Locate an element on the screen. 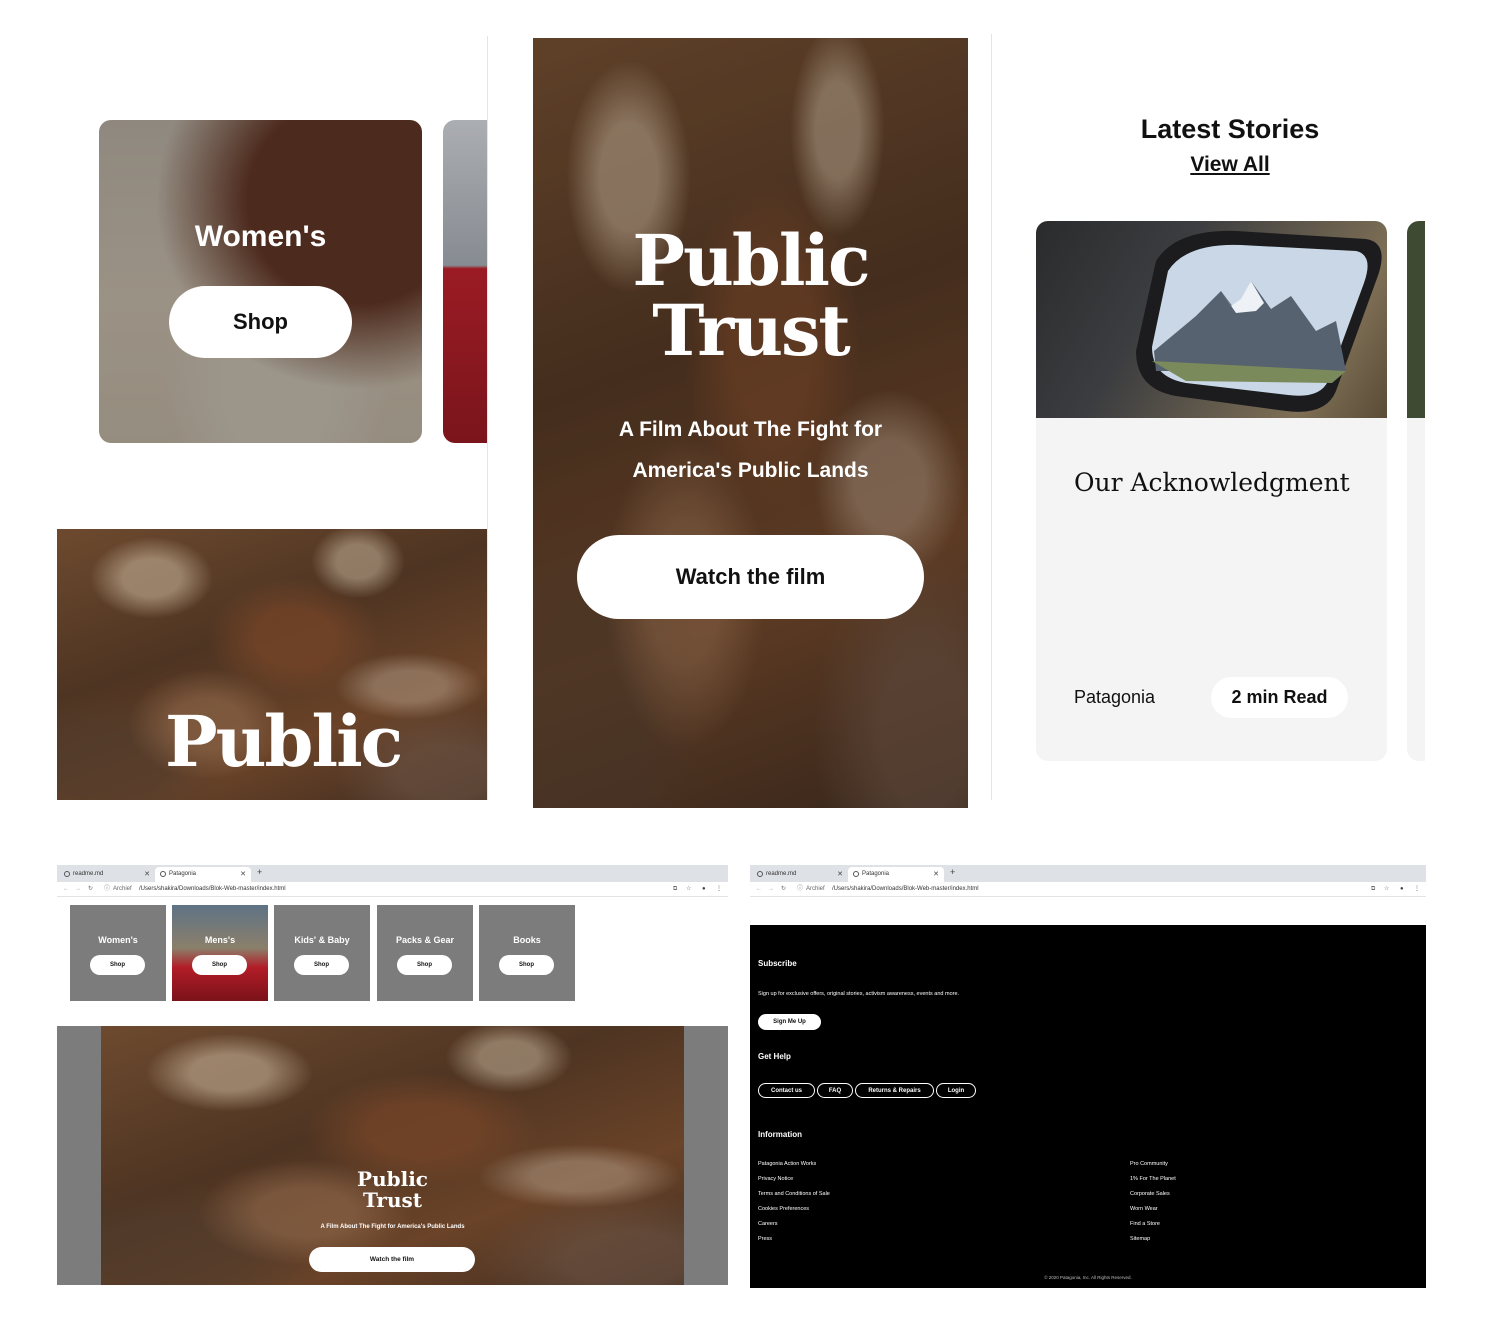 This screenshot has height=1334, width=1512. footer-link: Sitemap is located at coordinates (1140, 1239).